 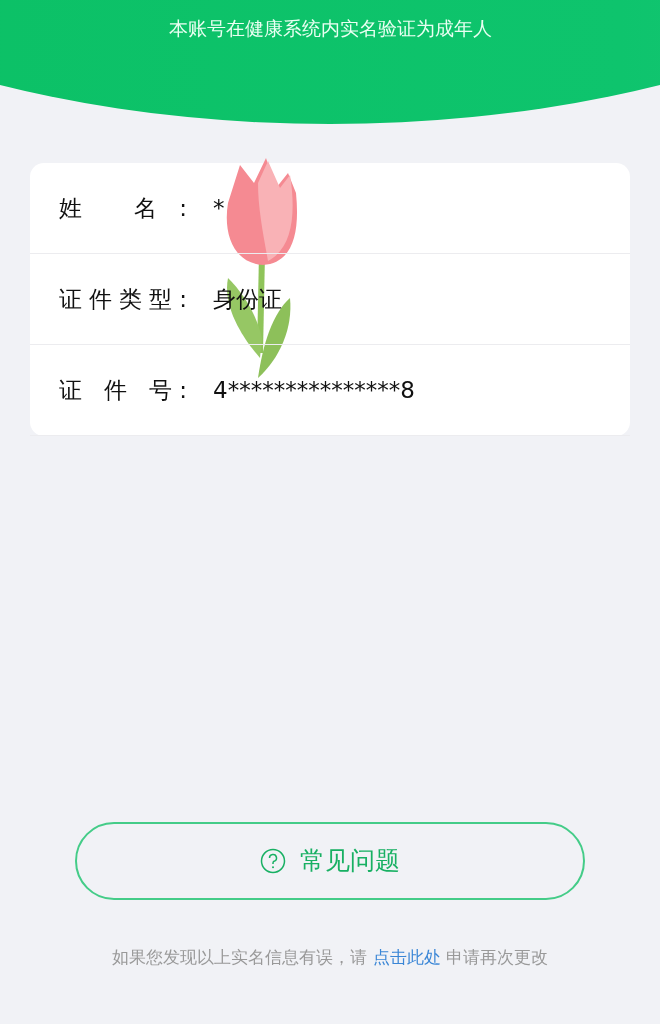 What do you see at coordinates (330, 28) in the screenshot?
I see `header-subtitle: 本账号在健康系统内实名验证为成年人` at bounding box center [330, 28].